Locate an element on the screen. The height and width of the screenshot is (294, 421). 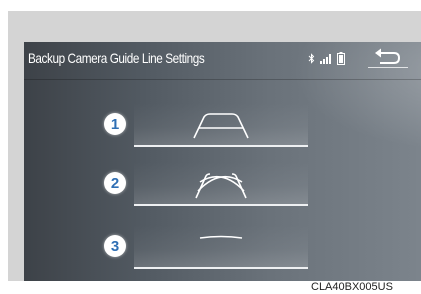
option-number: 3 is located at coordinates (115, 246).